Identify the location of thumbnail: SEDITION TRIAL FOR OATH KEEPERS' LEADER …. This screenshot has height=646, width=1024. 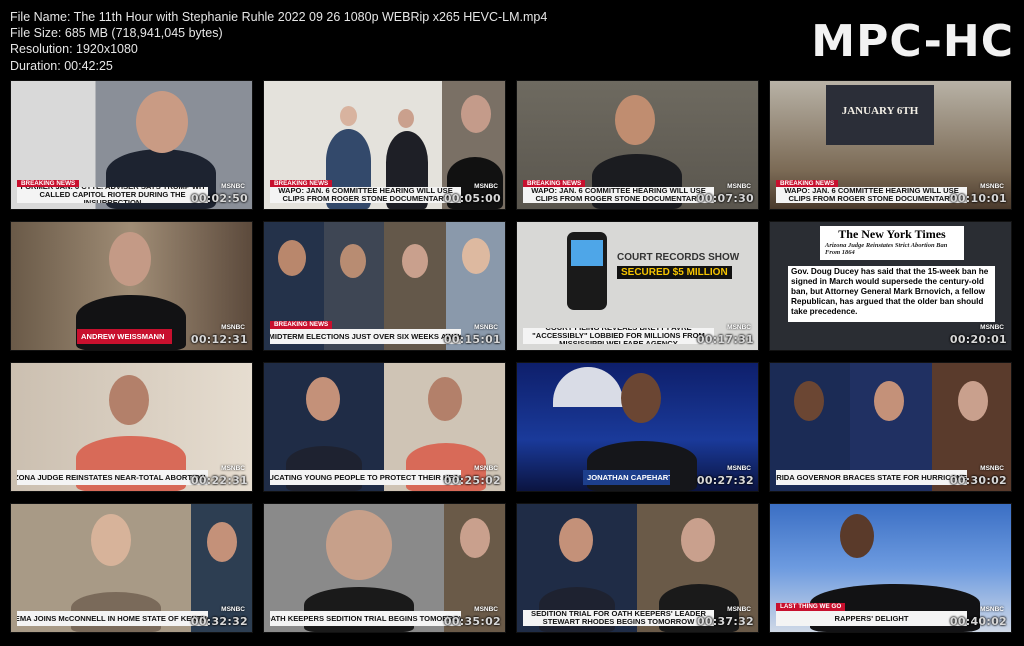
(637, 568).